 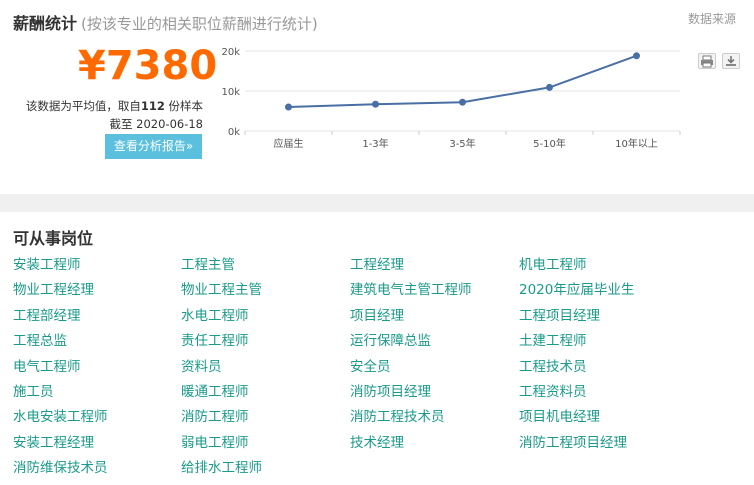 What do you see at coordinates (234, 132) in the screenshot?
I see `y-tick-label: 0k` at bounding box center [234, 132].